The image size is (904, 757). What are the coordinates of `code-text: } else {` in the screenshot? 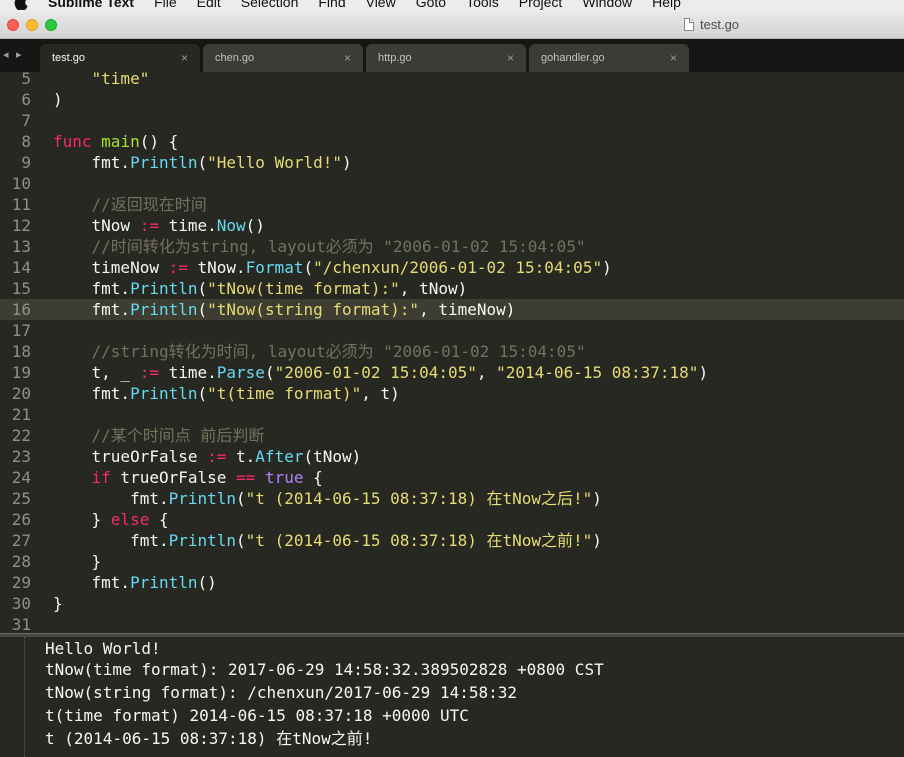 It's located at (111, 519).